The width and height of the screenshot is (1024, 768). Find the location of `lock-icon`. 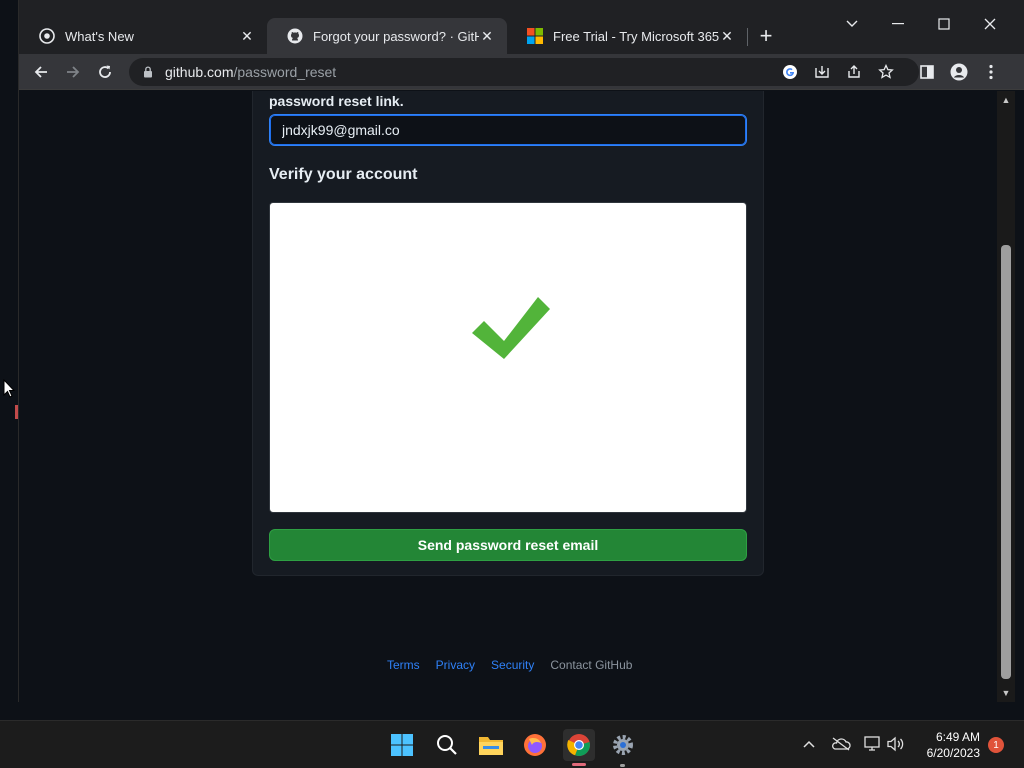

lock-icon is located at coordinates (148, 72).